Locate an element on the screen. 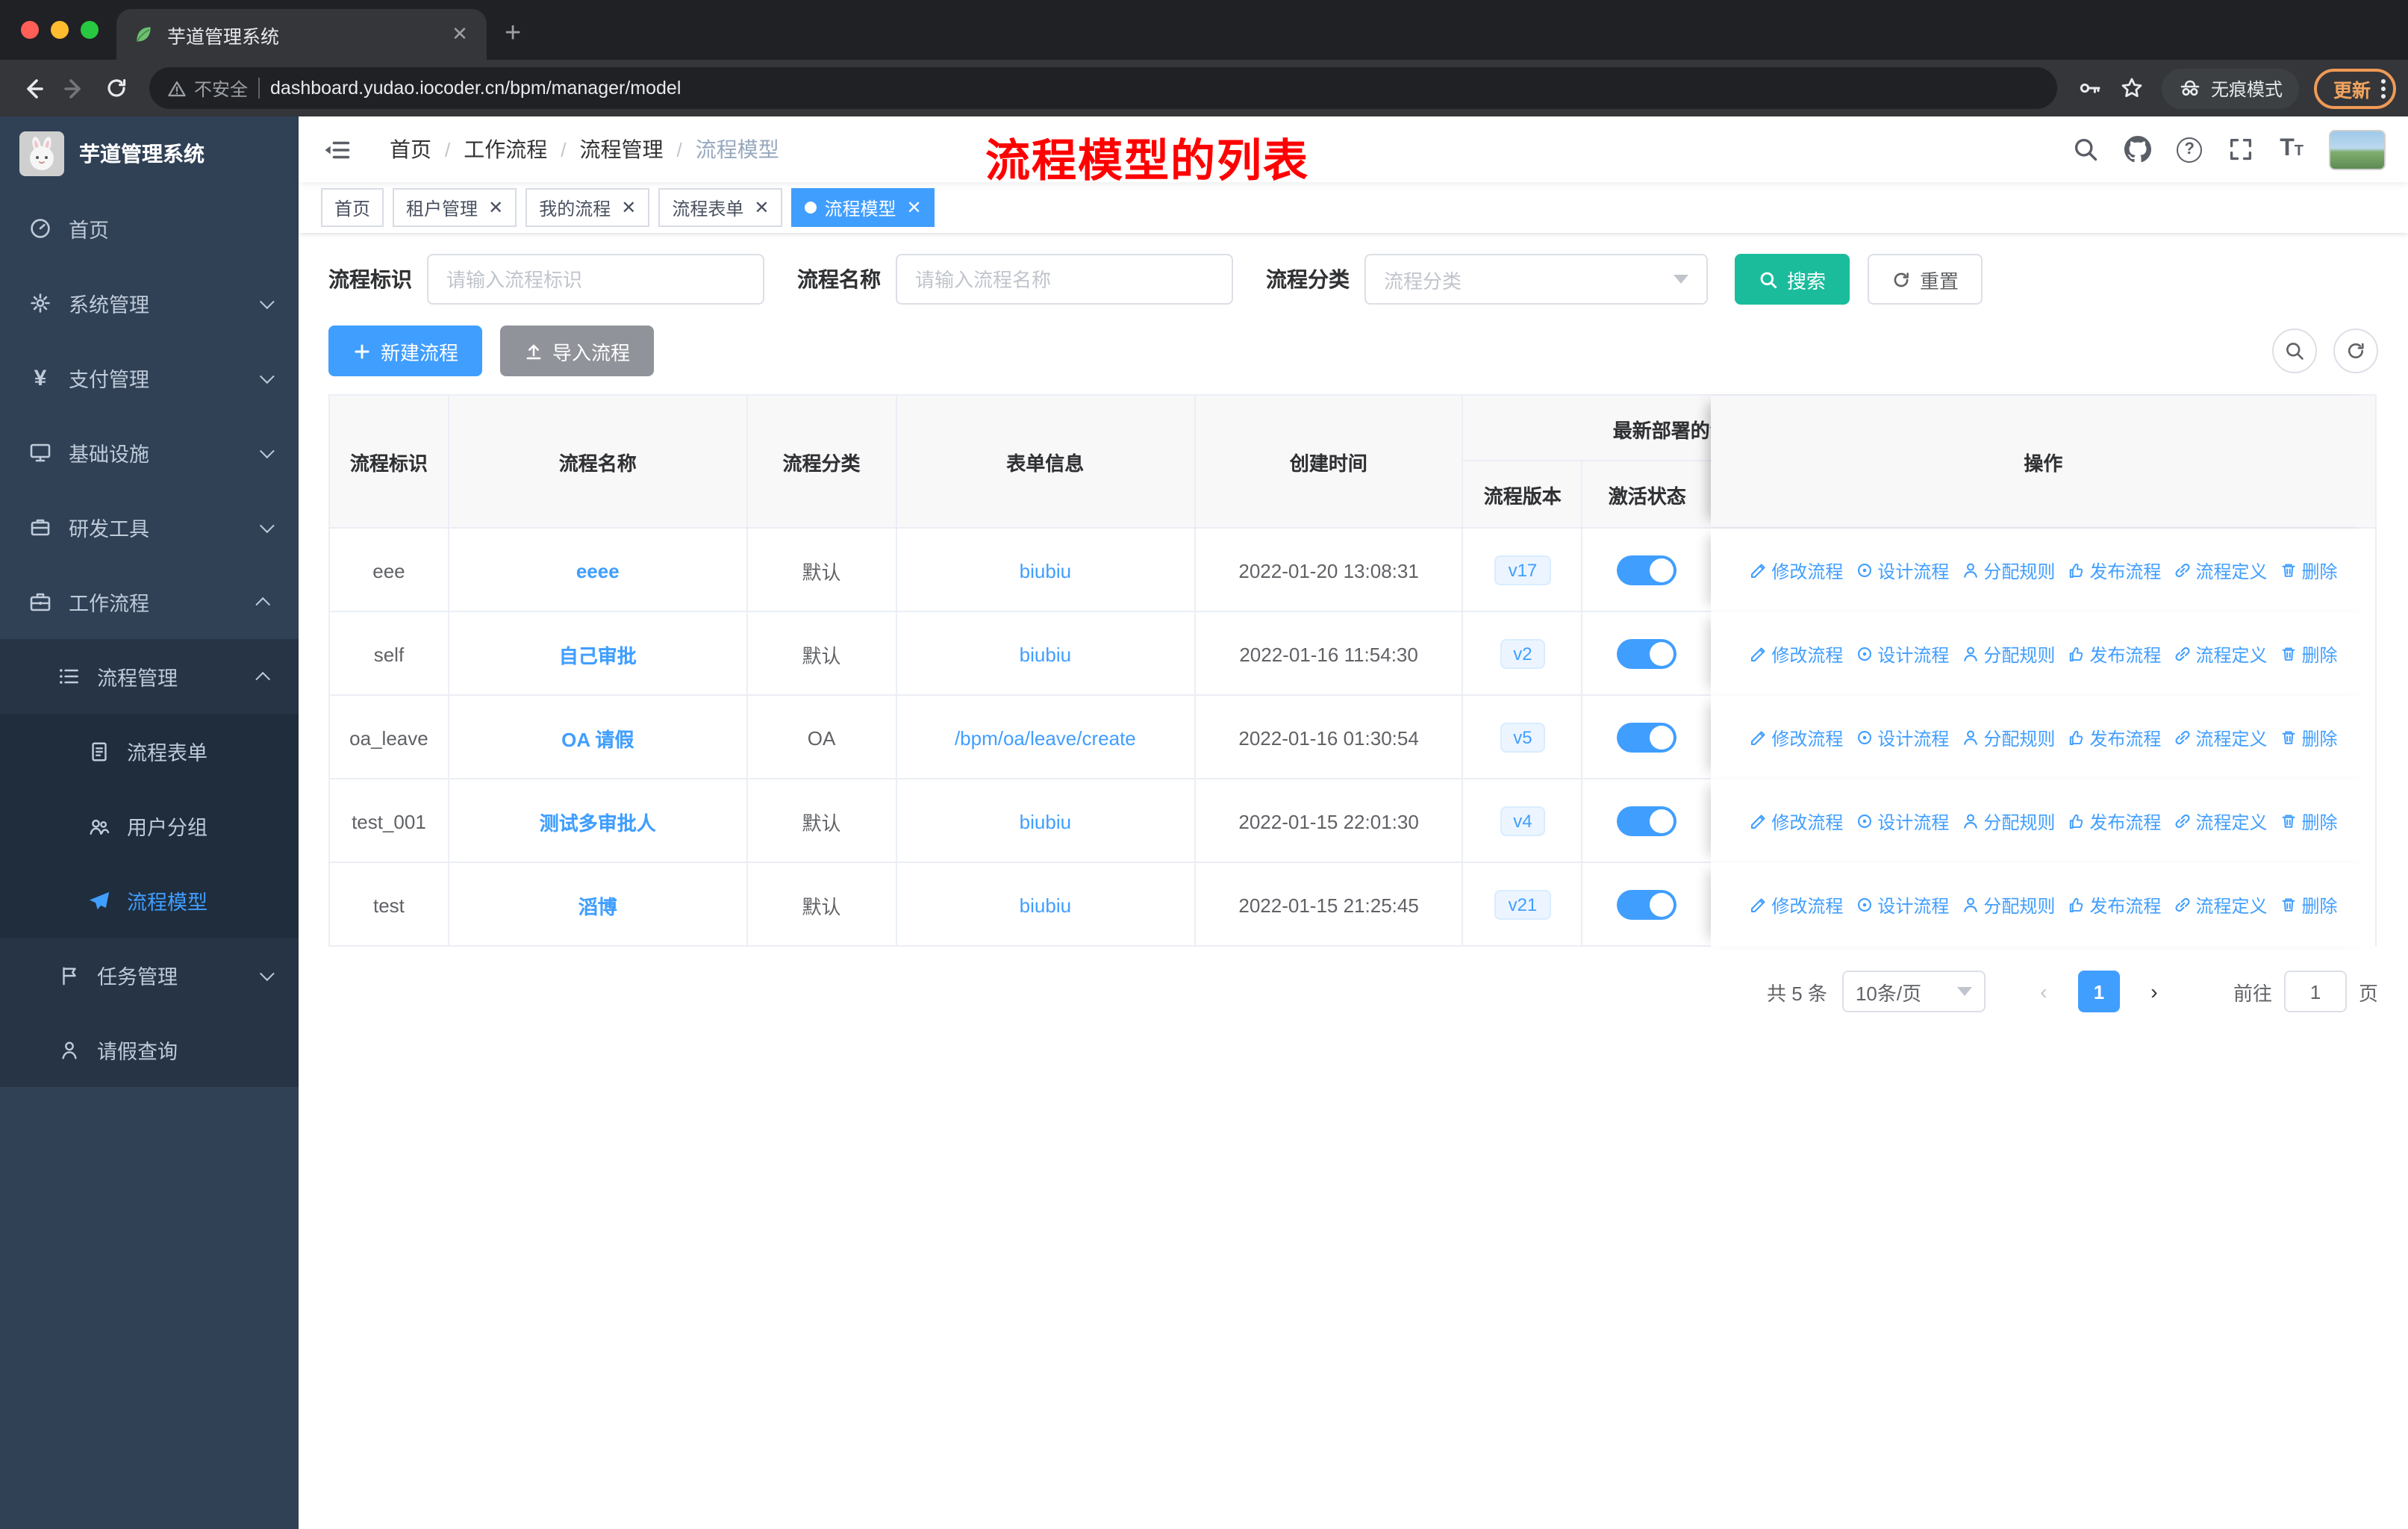 The width and height of the screenshot is (2408, 1529). search-button: 搜索 is located at coordinates (1792, 279).